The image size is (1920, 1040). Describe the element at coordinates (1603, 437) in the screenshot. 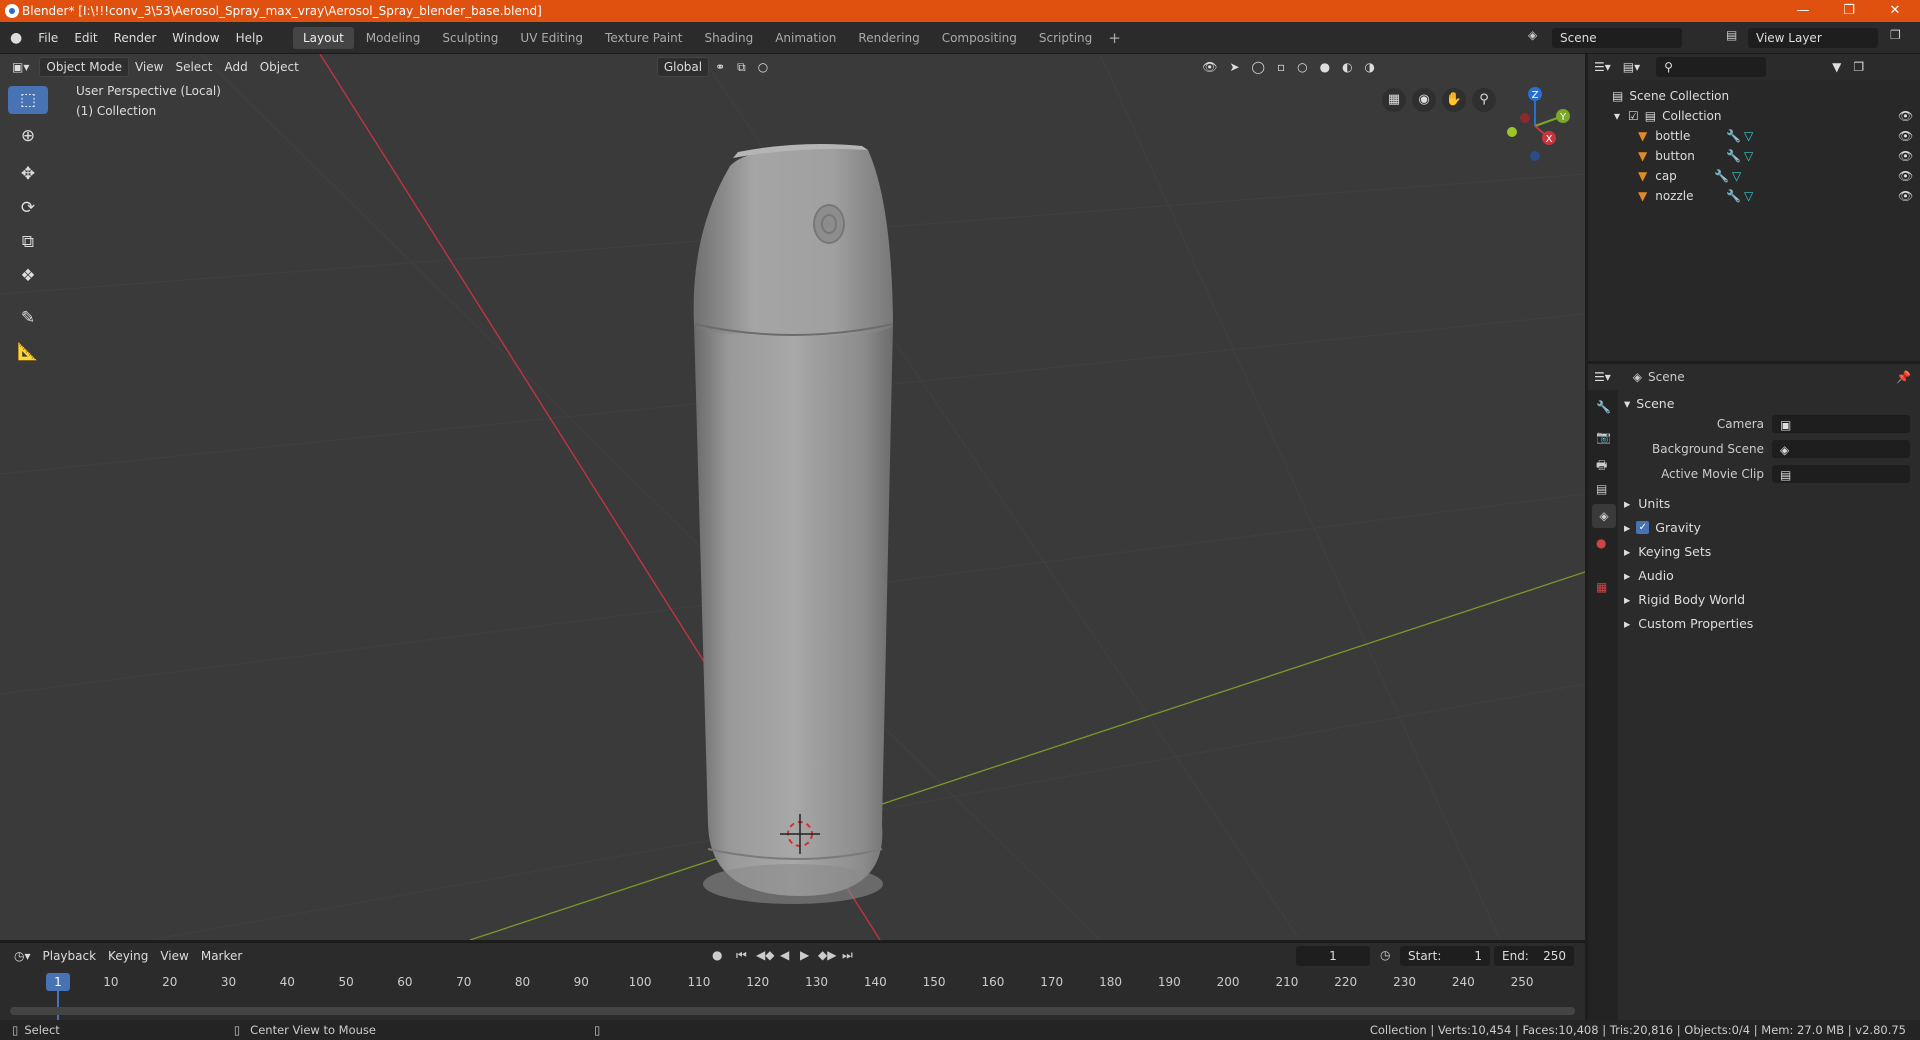

I see `render-tab-icon: 📷` at that location.